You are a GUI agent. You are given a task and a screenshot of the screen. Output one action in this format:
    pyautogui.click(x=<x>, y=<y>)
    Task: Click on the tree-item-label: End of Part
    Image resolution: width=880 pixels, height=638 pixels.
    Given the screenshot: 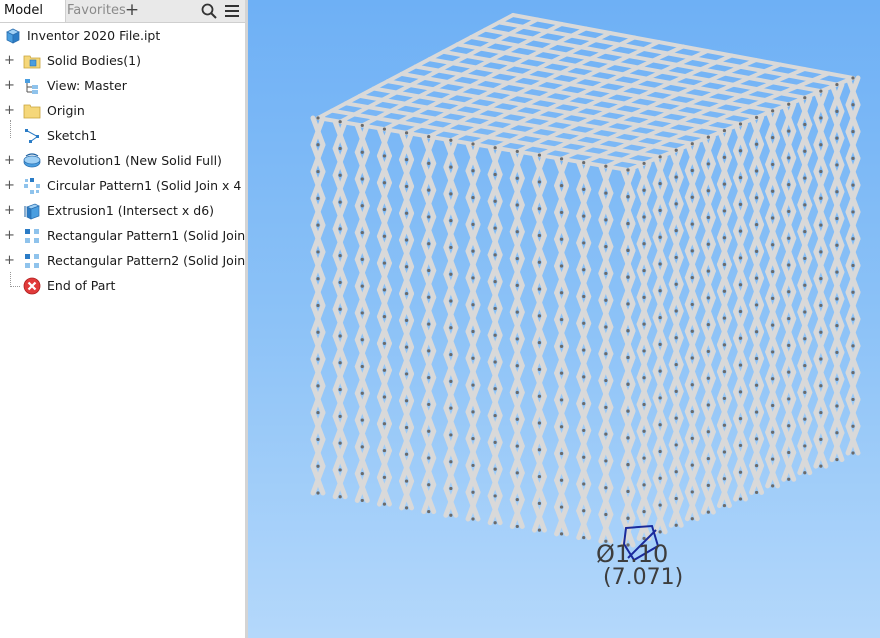 What is the action you would take?
    pyautogui.click(x=81, y=285)
    